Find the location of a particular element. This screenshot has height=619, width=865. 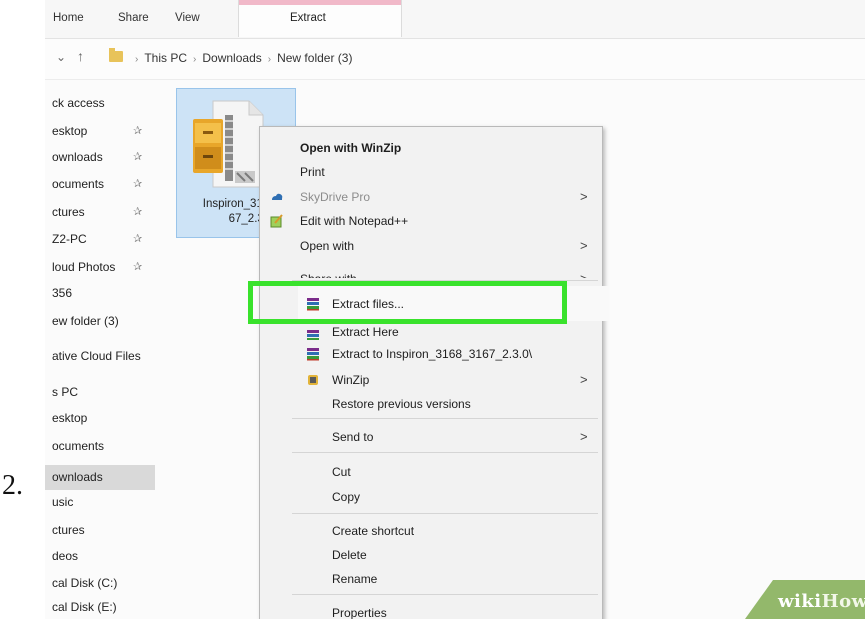

nav-item-desktop-2: esktop is located at coordinates (100, 418).